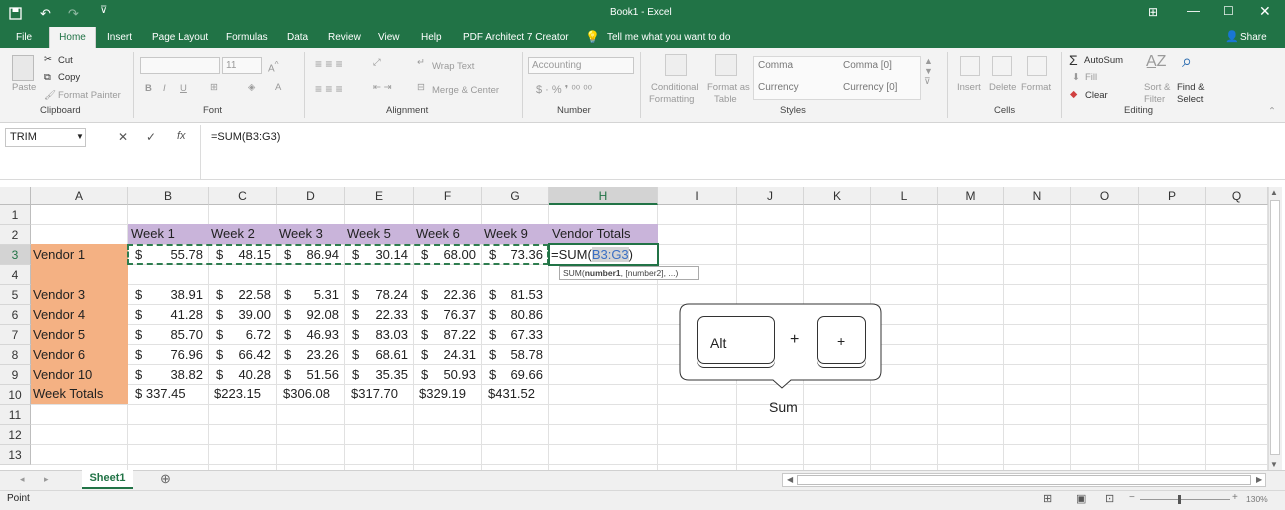  What do you see at coordinates (511, 394) in the screenshot?
I see `total-cell-g: $431.52` at bounding box center [511, 394].